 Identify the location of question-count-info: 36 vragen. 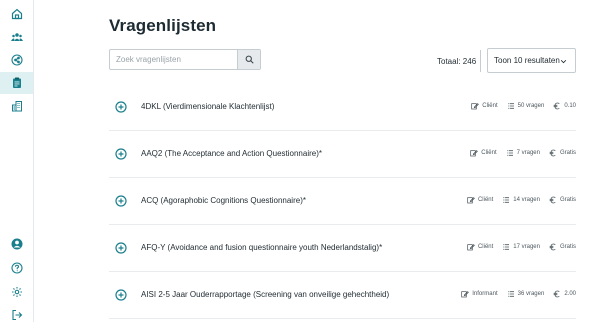
(526, 294).